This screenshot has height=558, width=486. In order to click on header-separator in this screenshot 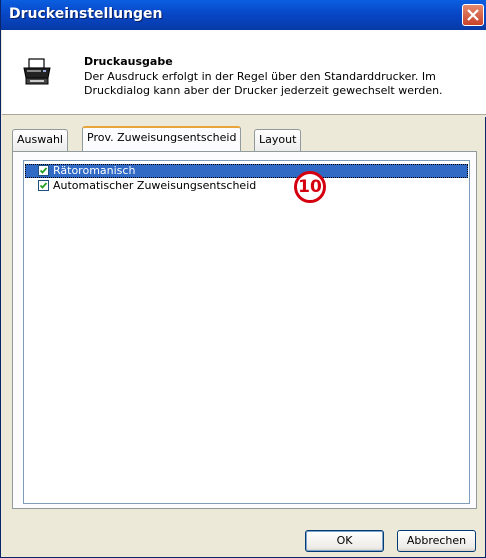, I will do `click(244, 115)`.